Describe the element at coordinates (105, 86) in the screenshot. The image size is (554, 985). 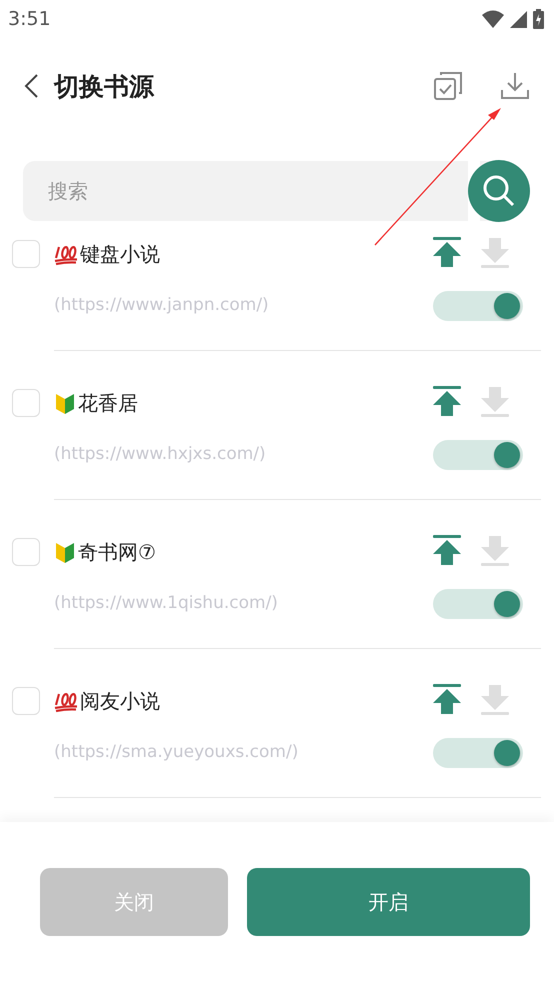
I see `page-title: 切换书源` at that location.